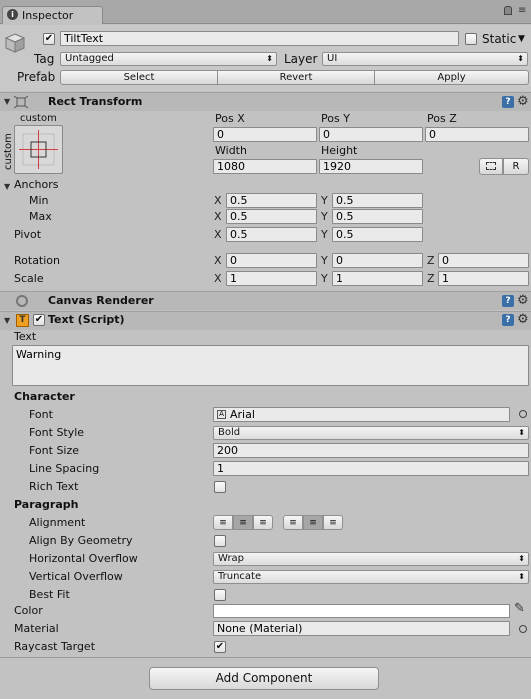 This screenshot has height=699, width=531. I want to click on font-size-label: Font Size, so click(54, 450).